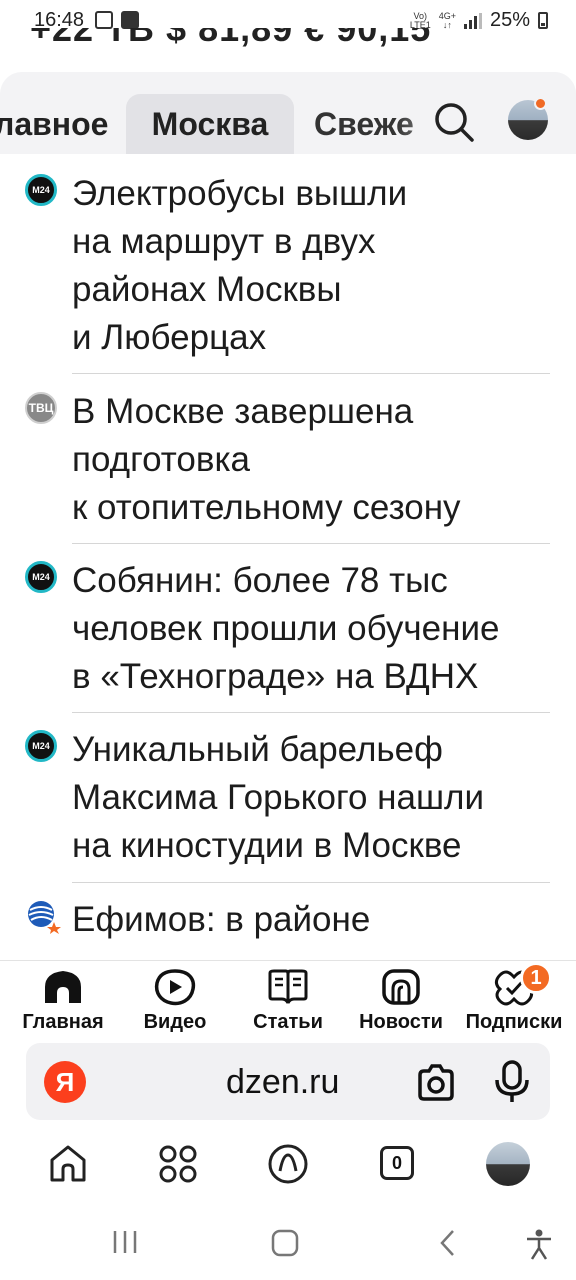 The width and height of the screenshot is (576, 1280). I want to click on battery-icon, so click(543, 20).